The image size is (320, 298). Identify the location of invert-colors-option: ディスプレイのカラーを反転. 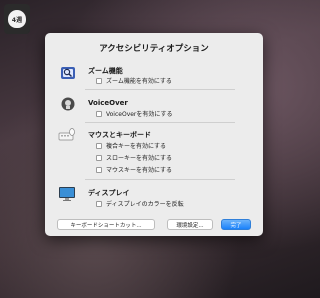
(140, 203).